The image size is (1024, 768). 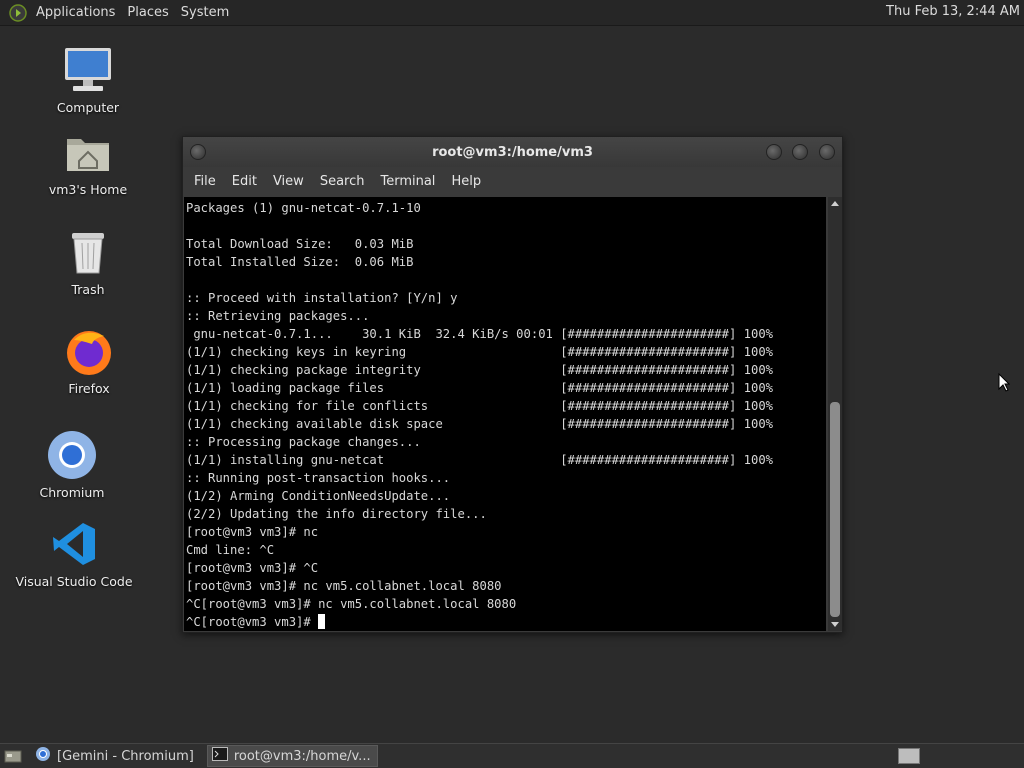 What do you see at coordinates (800, 152) in the screenshot?
I see `maximize-icon` at bounding box center [800, 152].